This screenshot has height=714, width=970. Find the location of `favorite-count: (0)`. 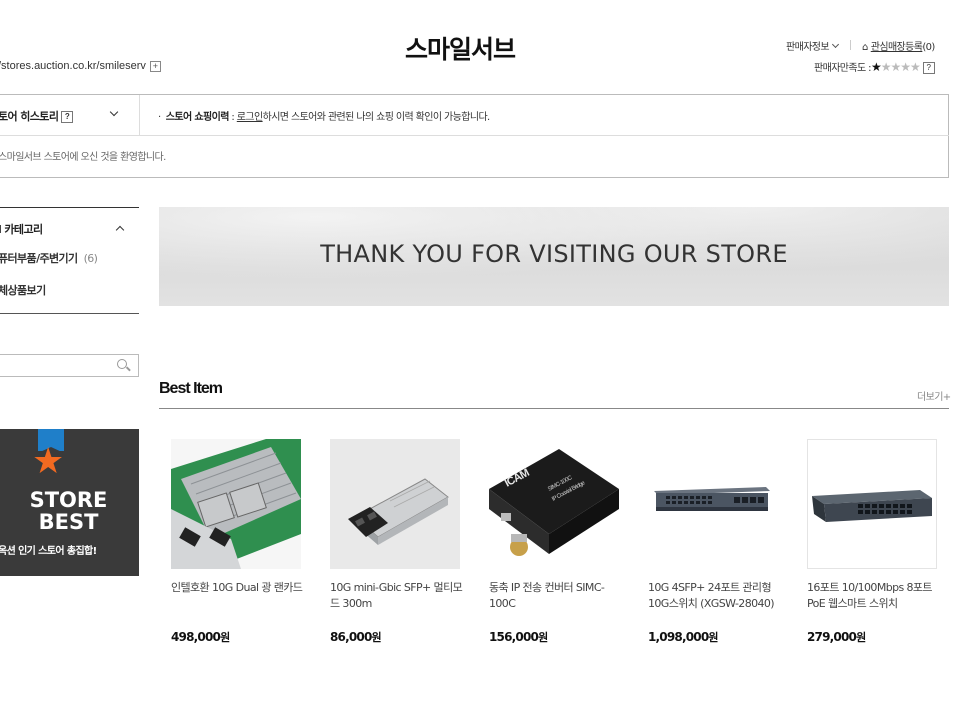

favorite-count: (0) is located at coordinates (928, 47).